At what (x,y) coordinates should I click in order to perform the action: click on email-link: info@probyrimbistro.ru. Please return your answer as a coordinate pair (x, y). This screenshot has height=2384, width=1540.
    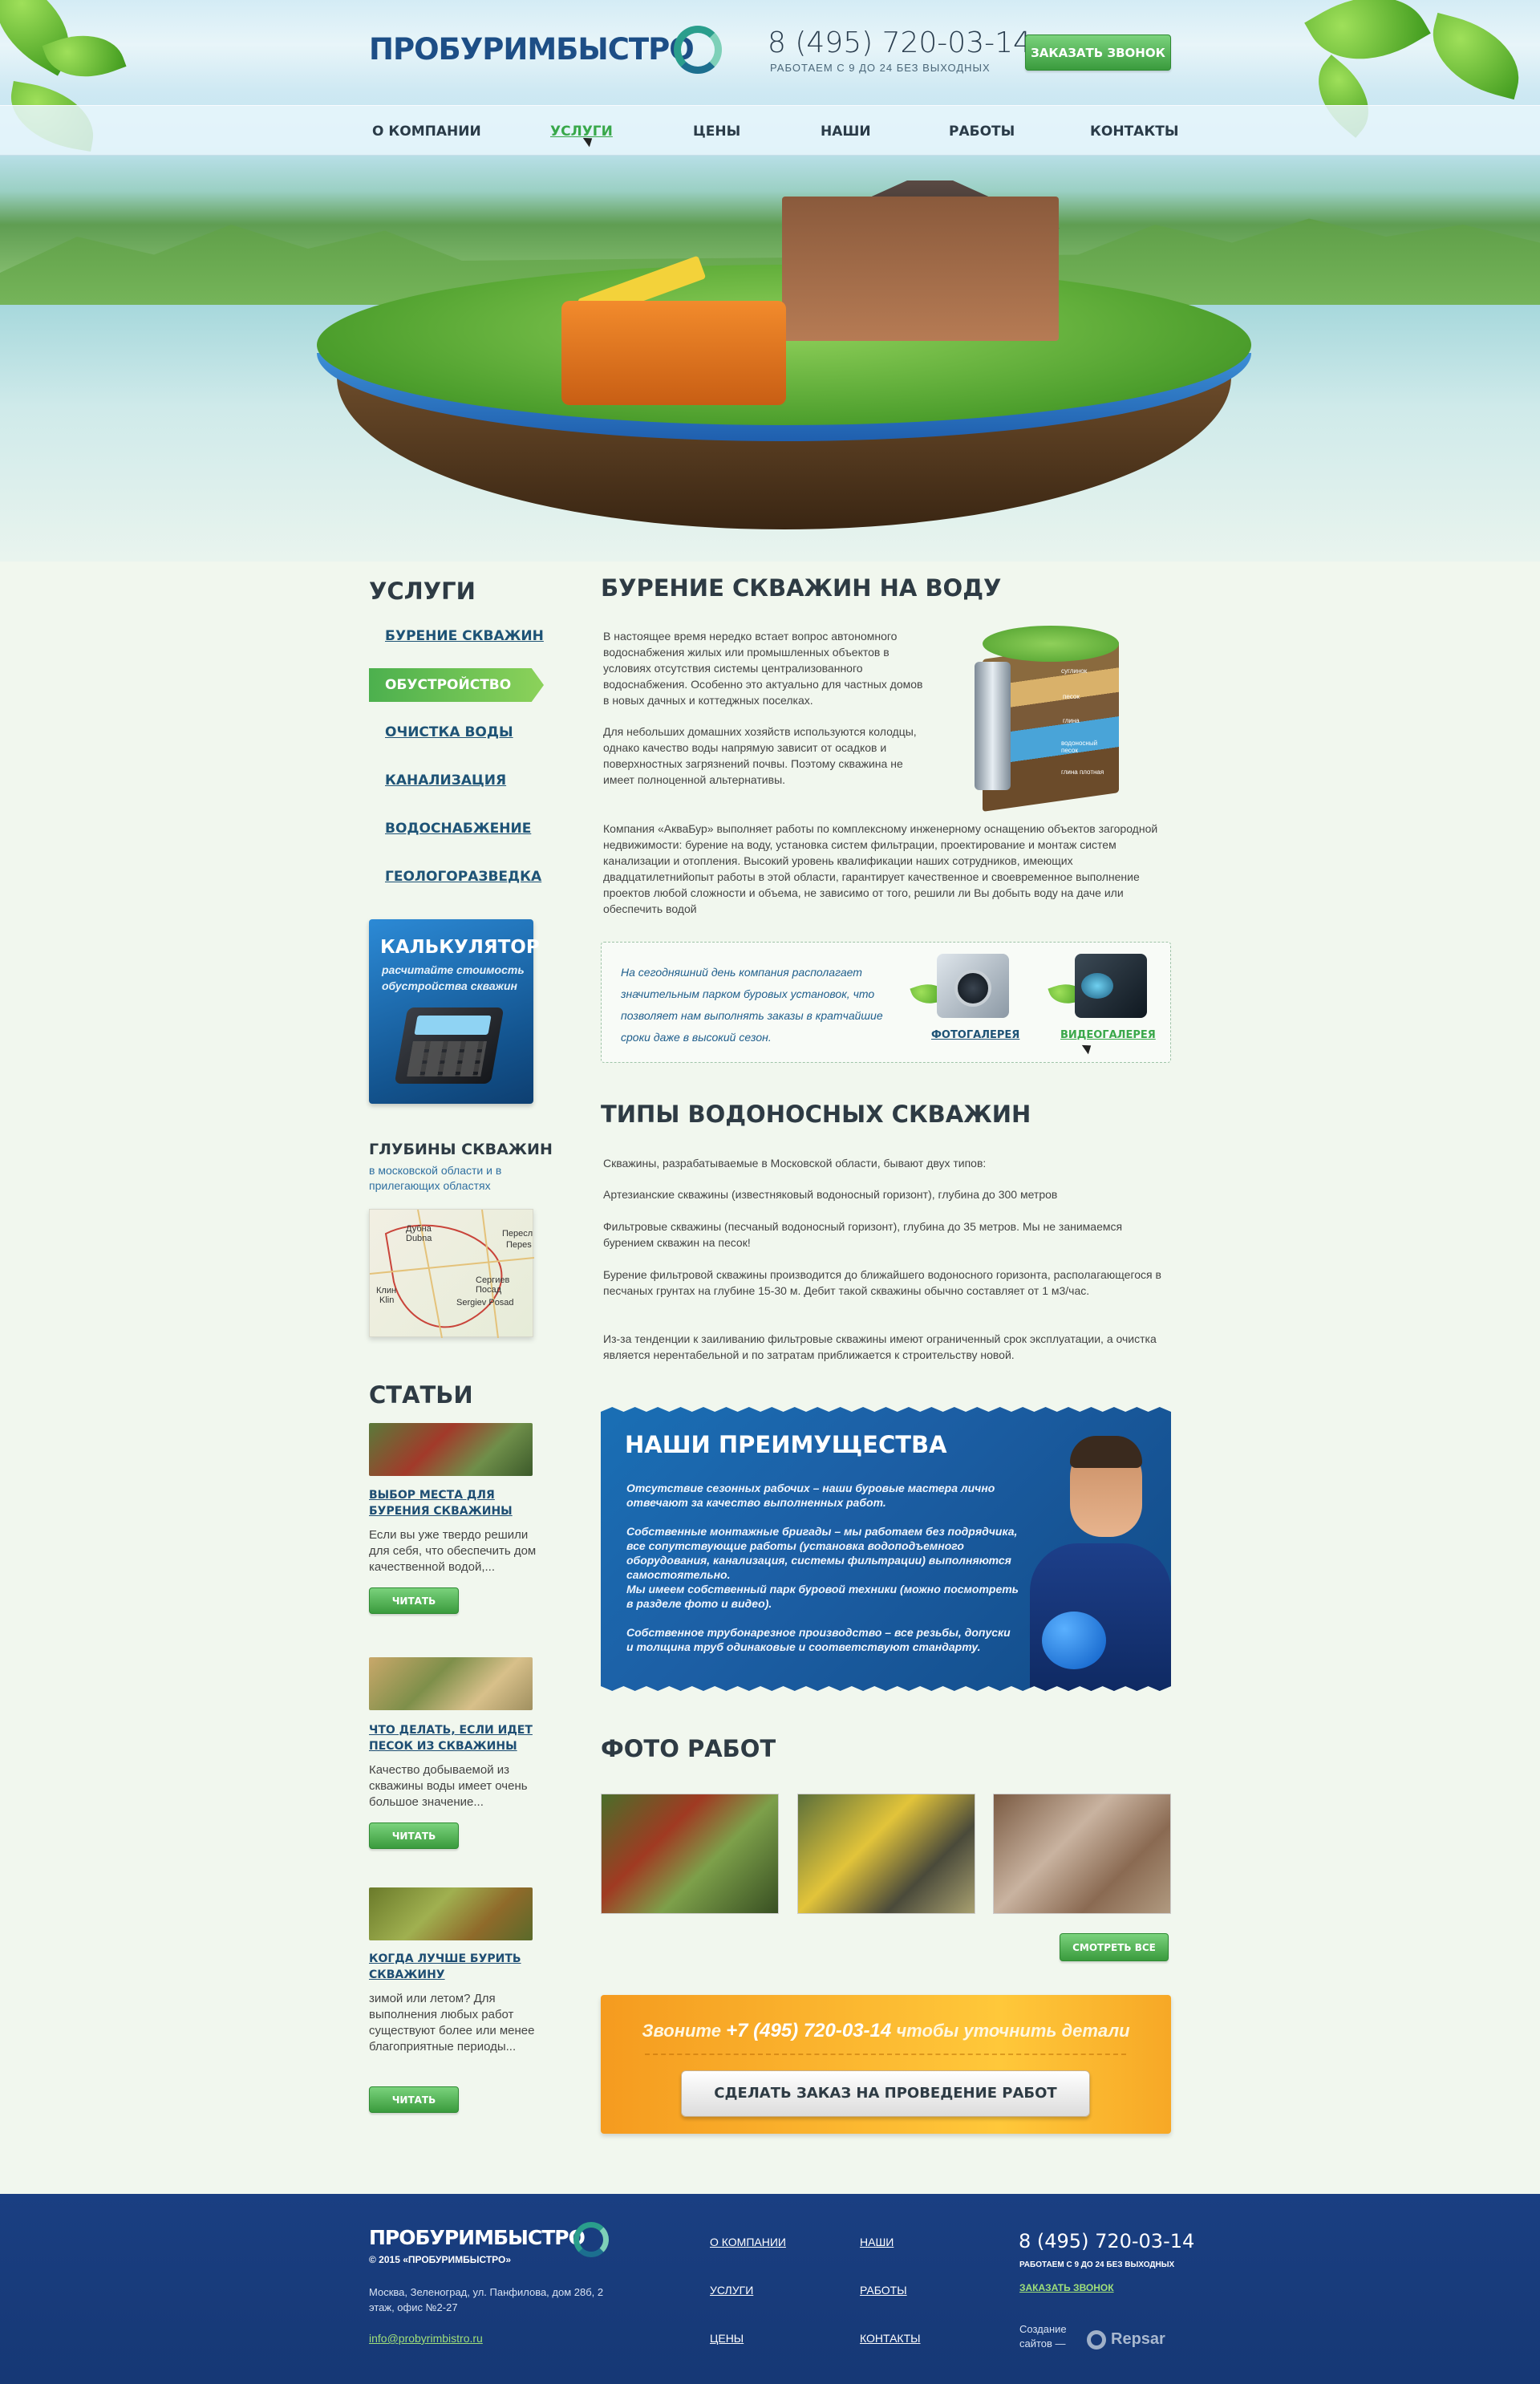
    Looking at the image, I should click on (426, 2338).